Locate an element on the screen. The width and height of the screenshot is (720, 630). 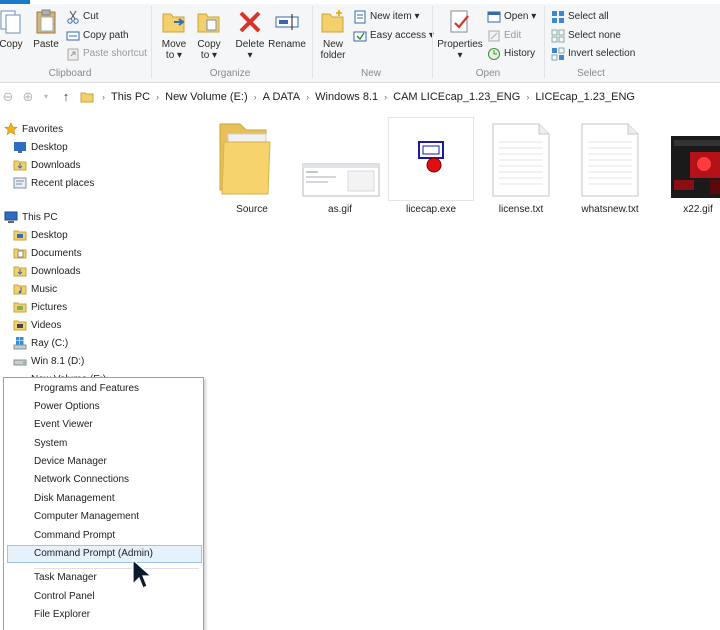
copy-to-button: Copy to ▾ is located at coordinates (209, 34).